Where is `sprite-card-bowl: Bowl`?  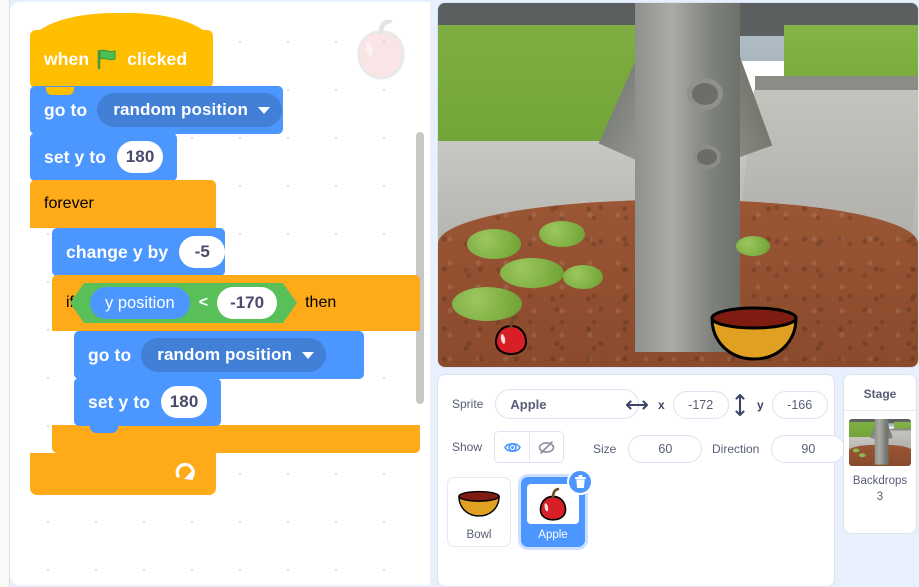
sprite-card-bowl: Bowl is located at coordinates (479, 512).